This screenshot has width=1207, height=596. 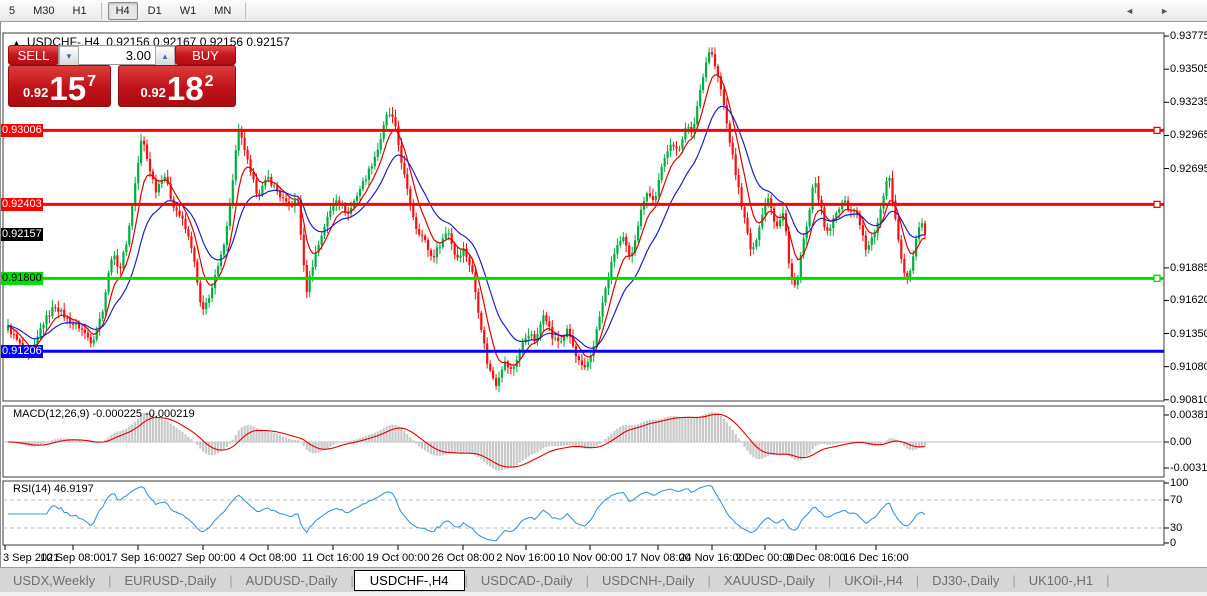 What do you see at coordinates (603, 11) in the screenshot?
I see `timeframe-toolbar: 5 M30 H1 H4 D1 W1 MN` at bounding box center [603, 11].